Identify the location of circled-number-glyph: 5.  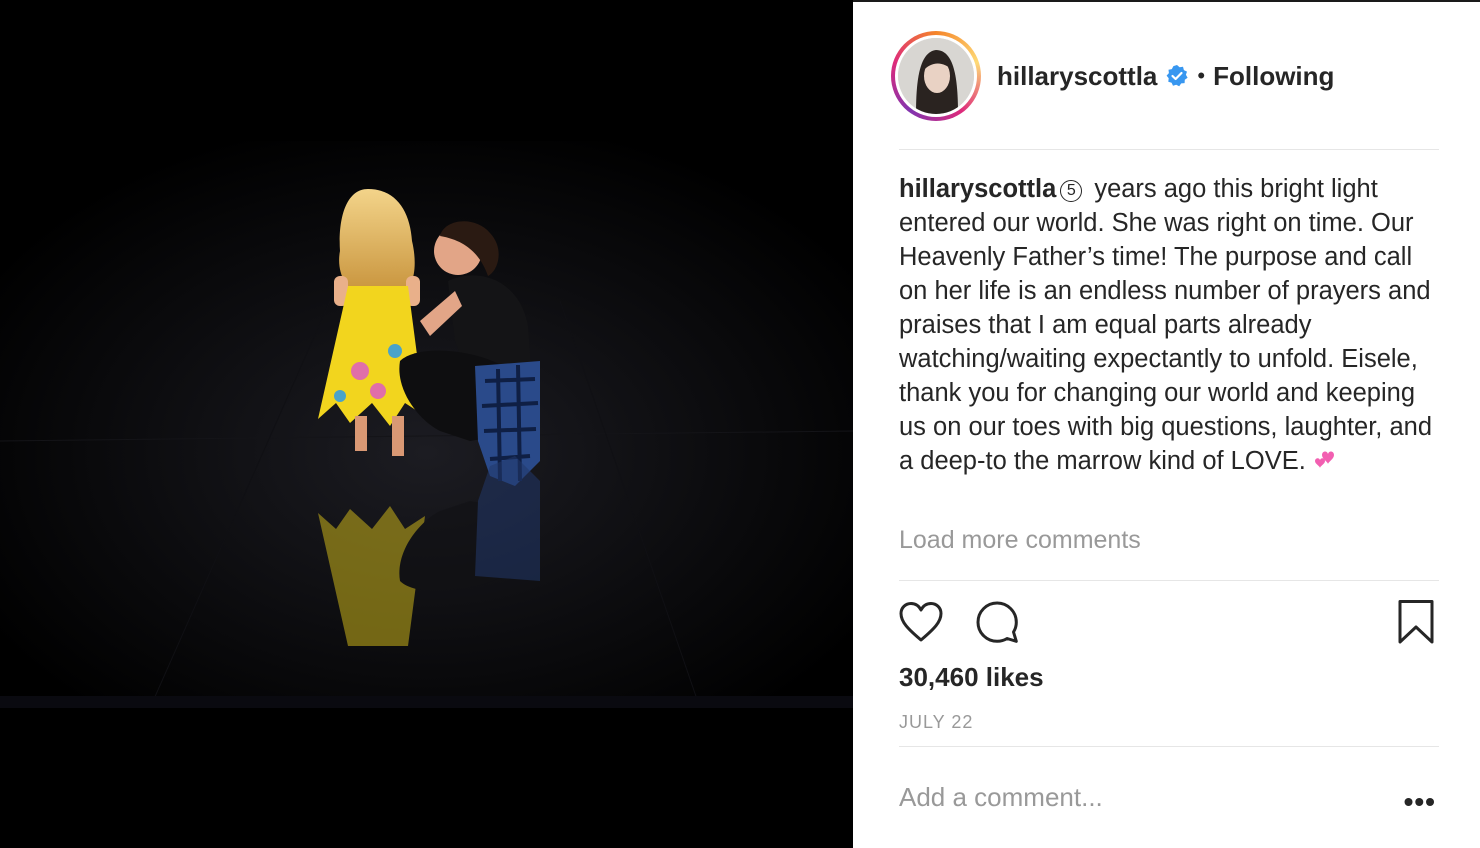
(1071, 191).